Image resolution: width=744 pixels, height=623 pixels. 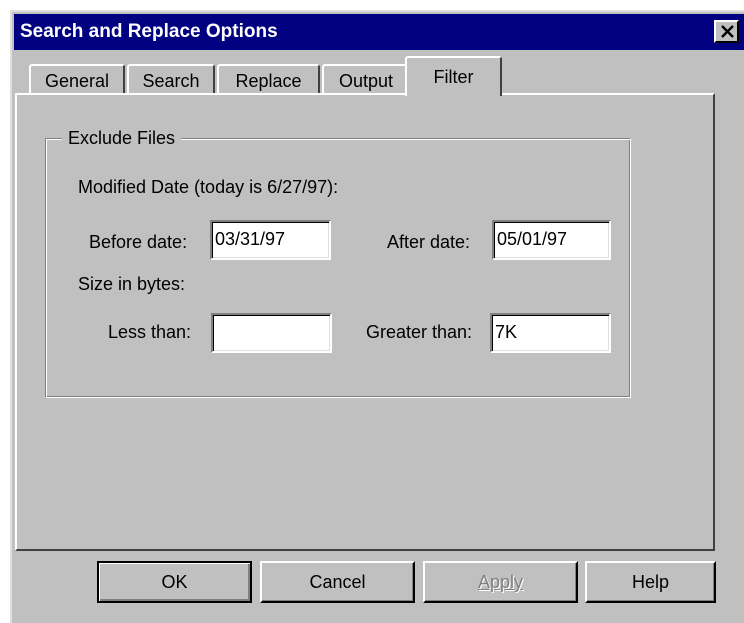 What do you see at coordinates (132, 284) in the screenshot?
I see `size-in-bytes-label: Size in bytes:` at bounding box center [132, 284].